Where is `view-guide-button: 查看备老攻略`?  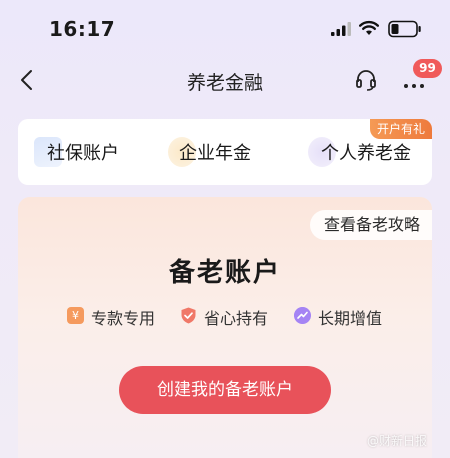 view-guide-button: 查看备老攻略 is located at coordinates (371, 225).